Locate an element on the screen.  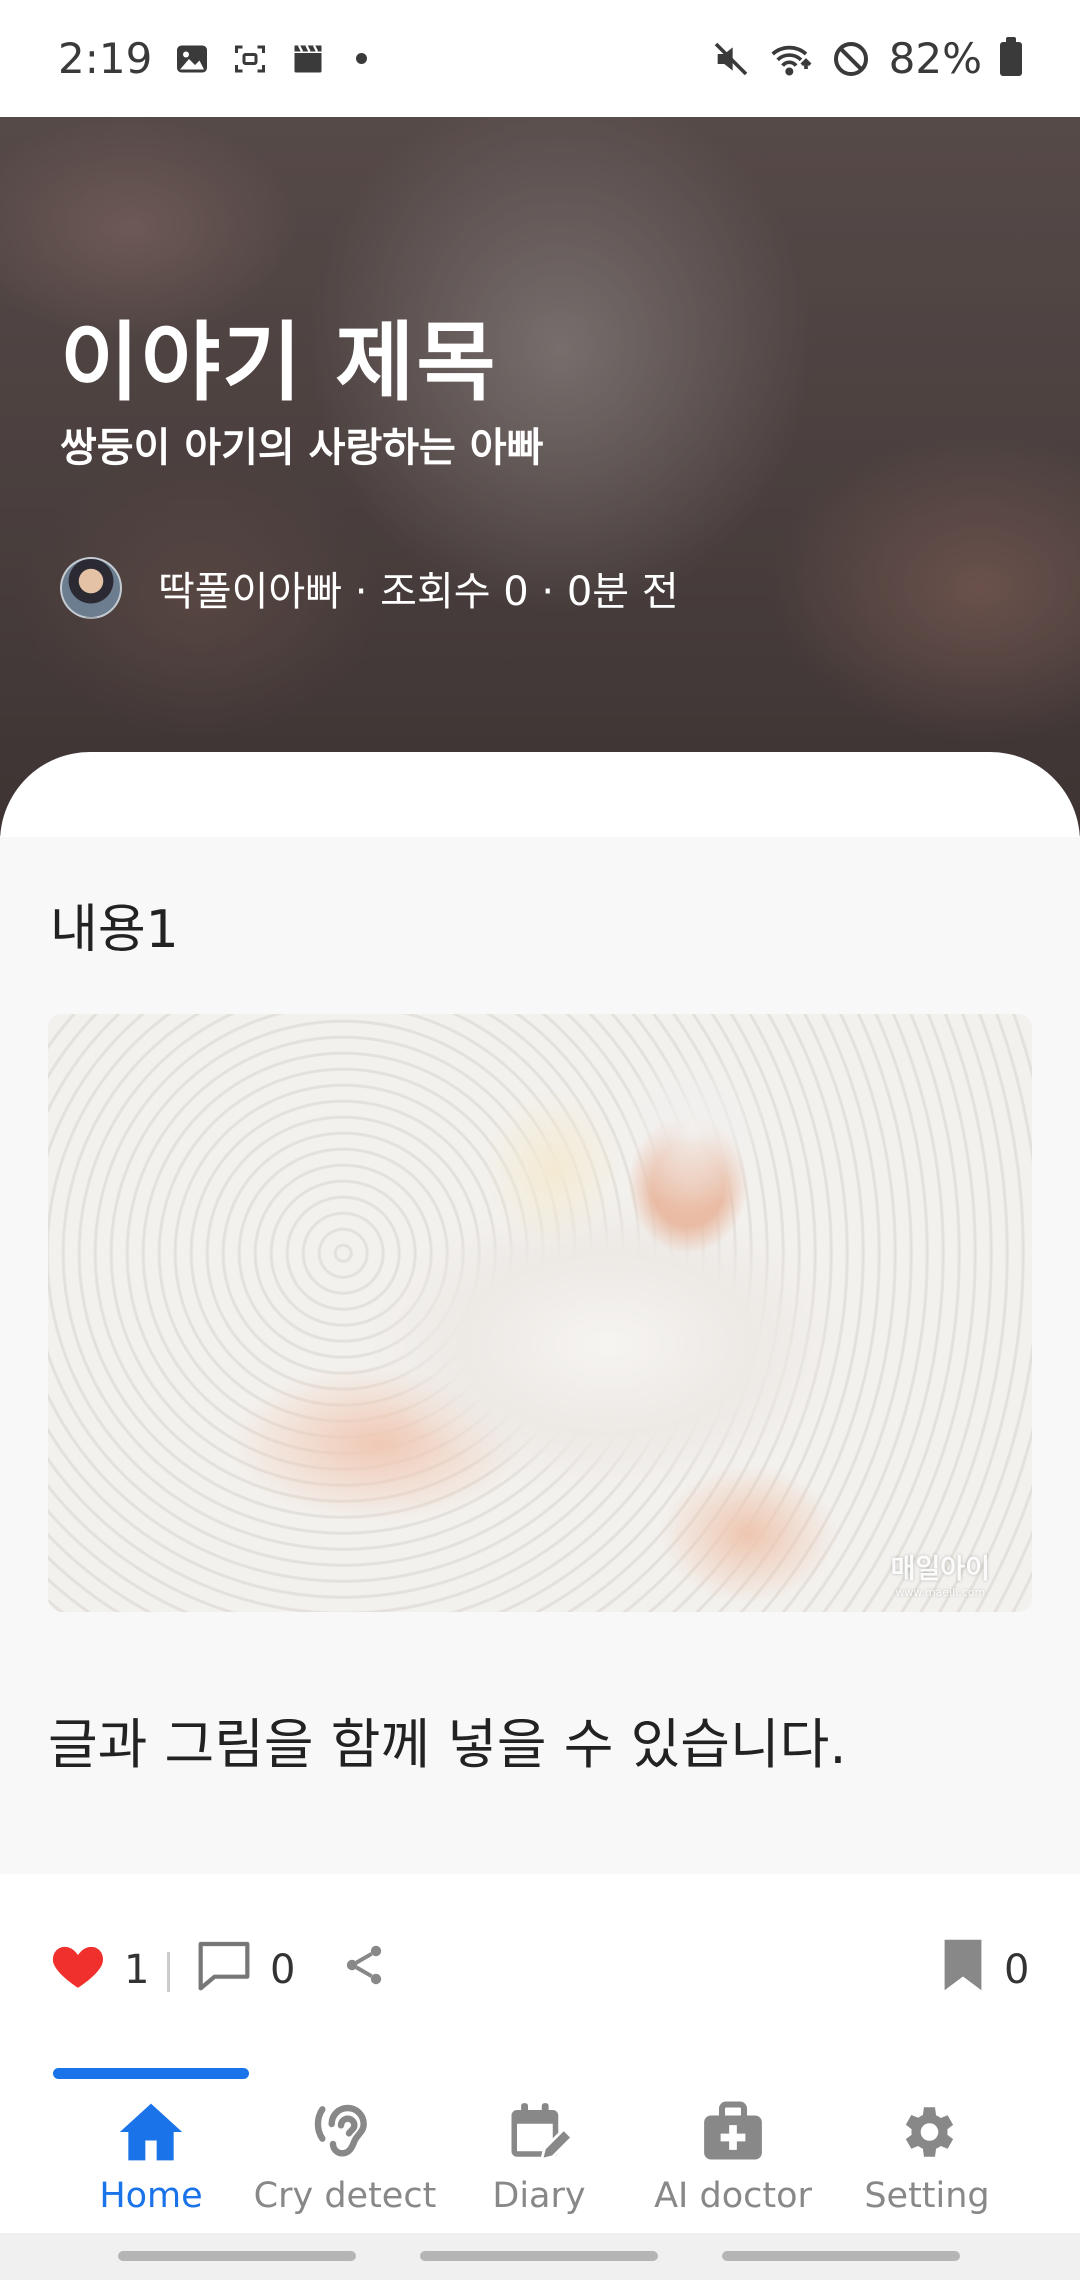
nav-ai-doctor: AI doctor is located at coordinates (733, 2161).